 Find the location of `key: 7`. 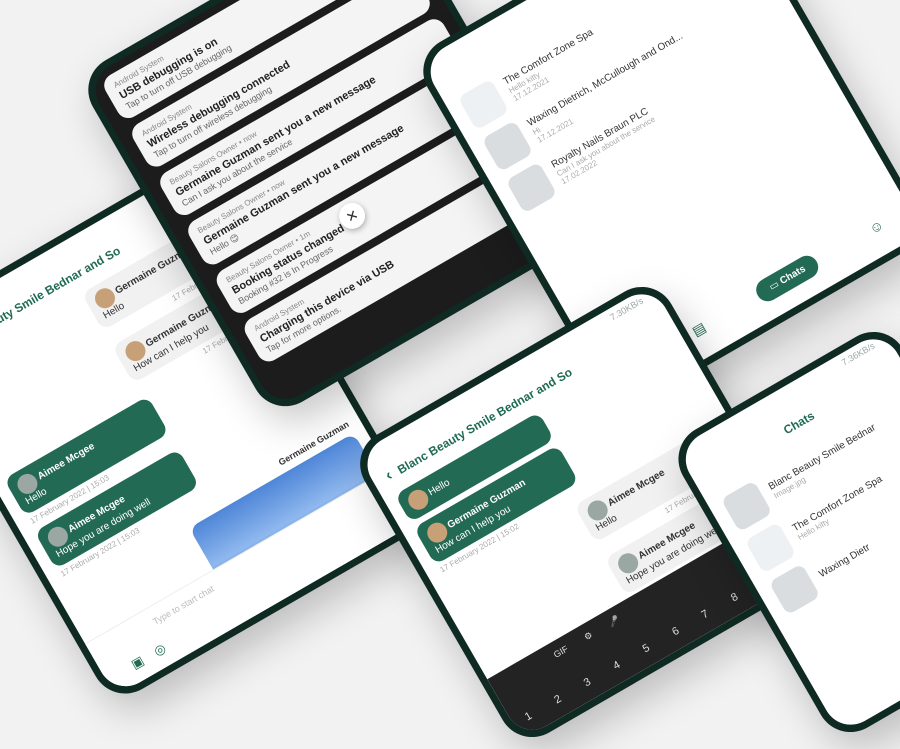

key: 7 is located at coordinates (705, 614).